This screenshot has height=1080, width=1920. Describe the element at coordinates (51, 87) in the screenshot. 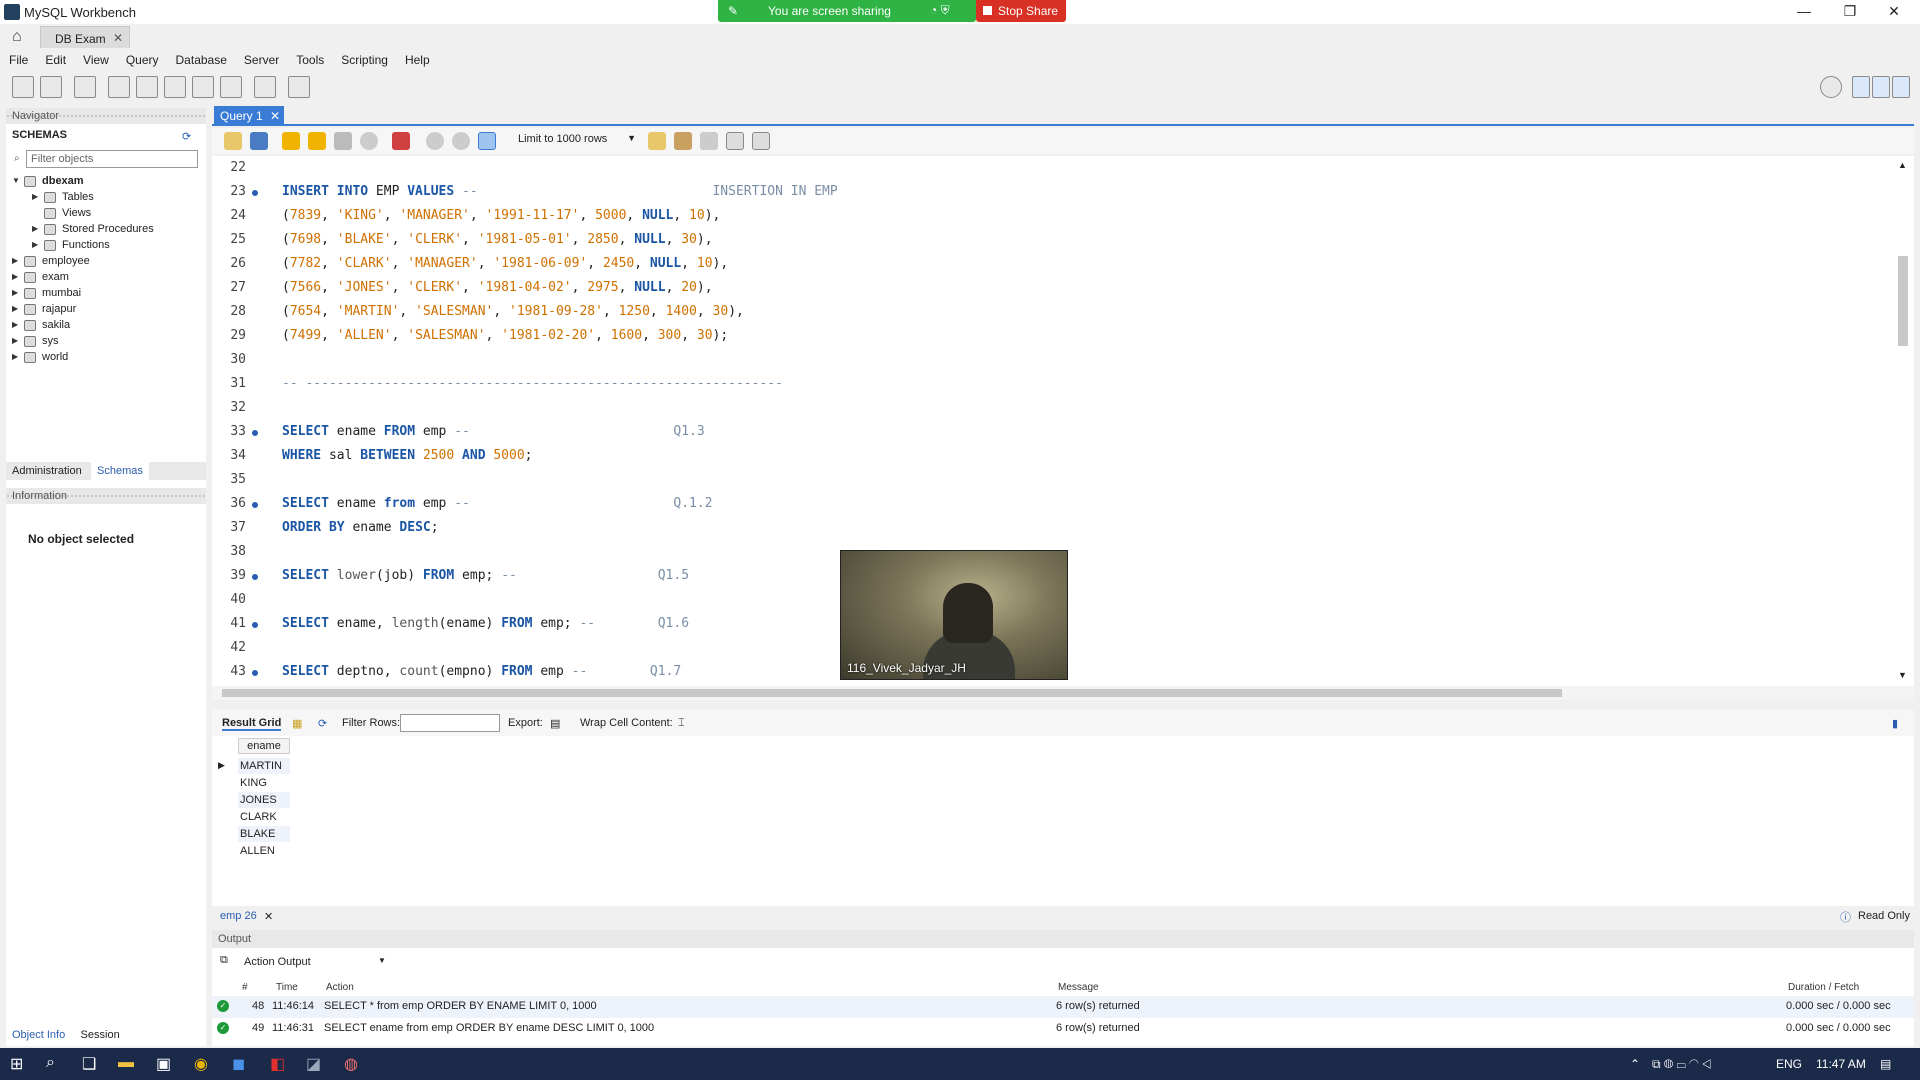

I see `open-sql-script-icon` at that location.